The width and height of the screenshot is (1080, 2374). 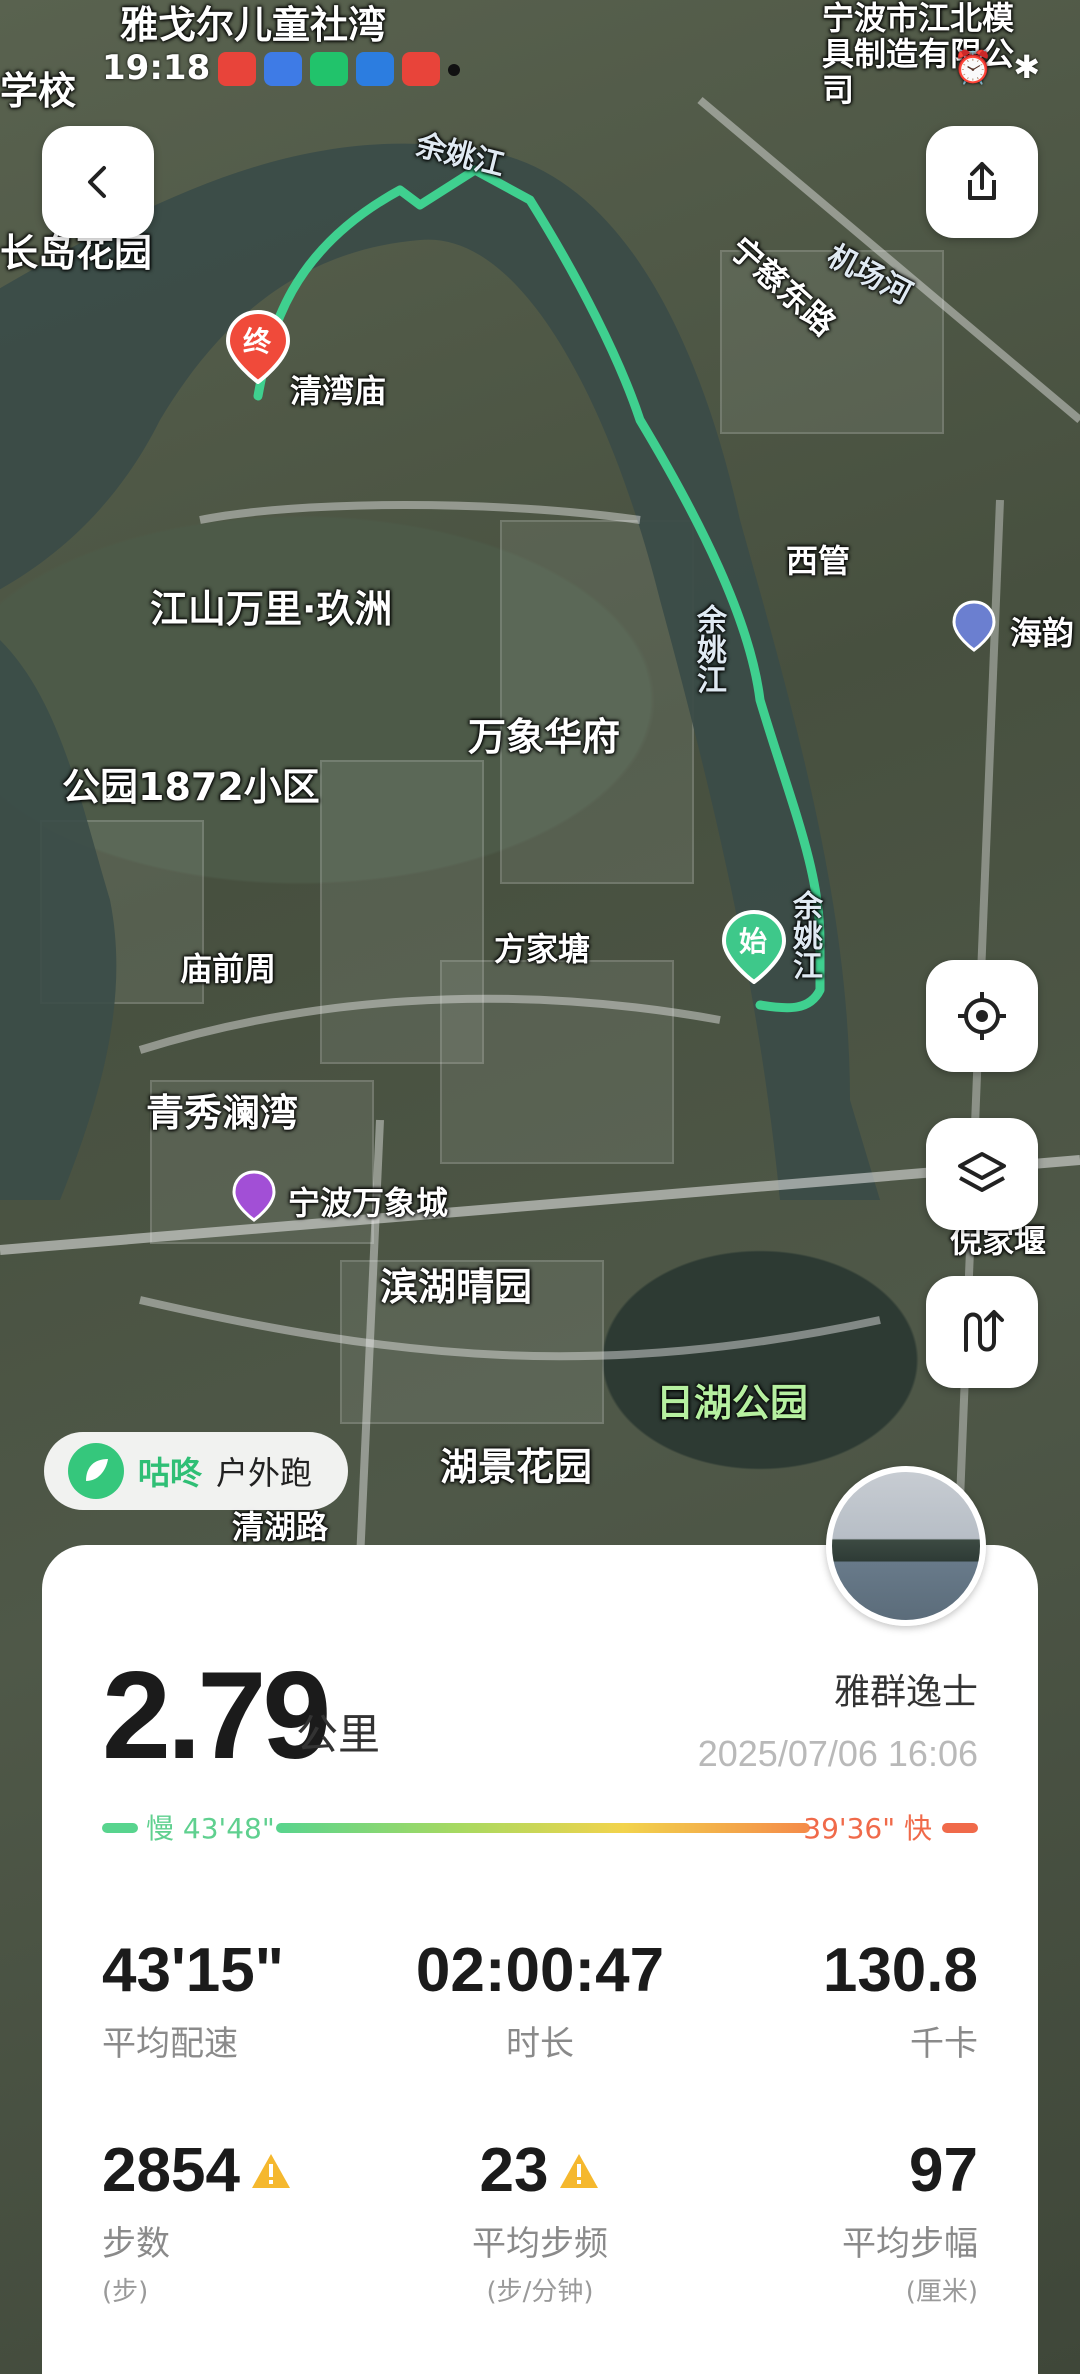 I want to click on locate-icon, so click(x=982, y=1016).